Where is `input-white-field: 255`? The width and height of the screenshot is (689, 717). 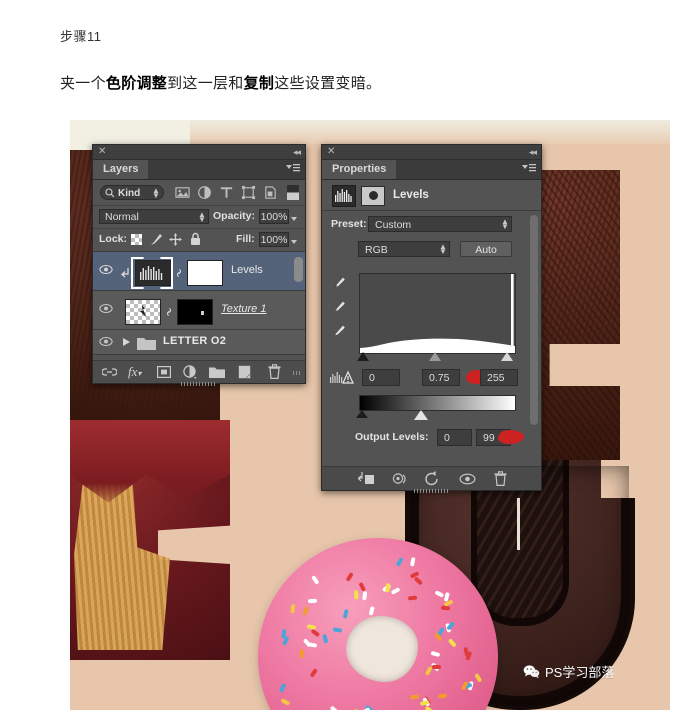
input-white-field: 255 is located at coordinates (499, 377).